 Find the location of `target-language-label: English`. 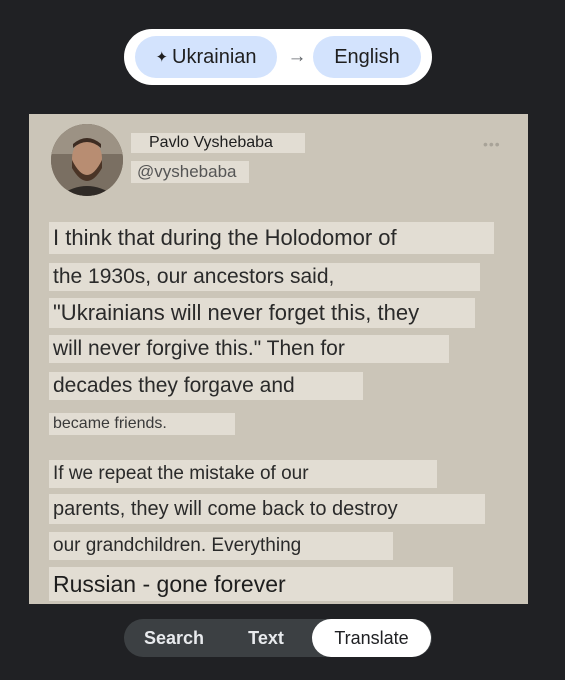

target-language-label: English is located at coordinates (367, 57).